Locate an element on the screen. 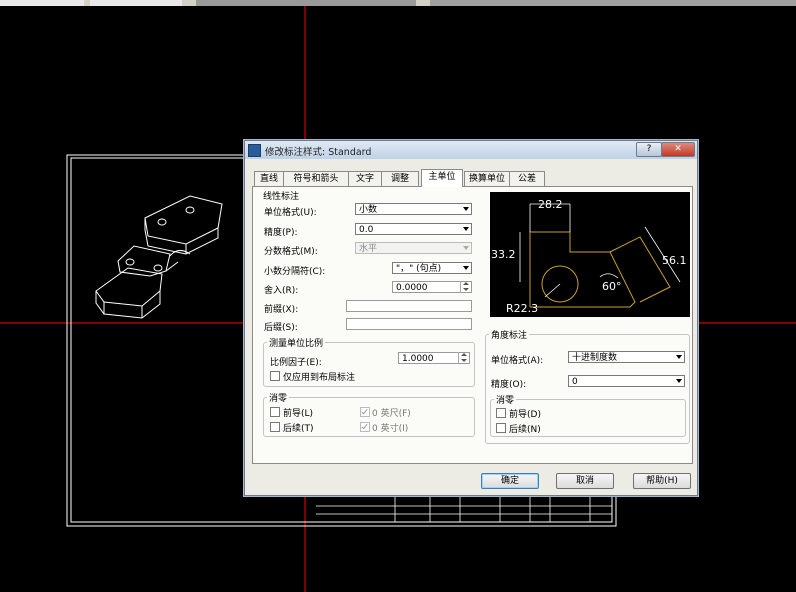 The width and height of the screenshot is (796, 592). zero-linear-title: 消零 is located at coordinates (278, 397).